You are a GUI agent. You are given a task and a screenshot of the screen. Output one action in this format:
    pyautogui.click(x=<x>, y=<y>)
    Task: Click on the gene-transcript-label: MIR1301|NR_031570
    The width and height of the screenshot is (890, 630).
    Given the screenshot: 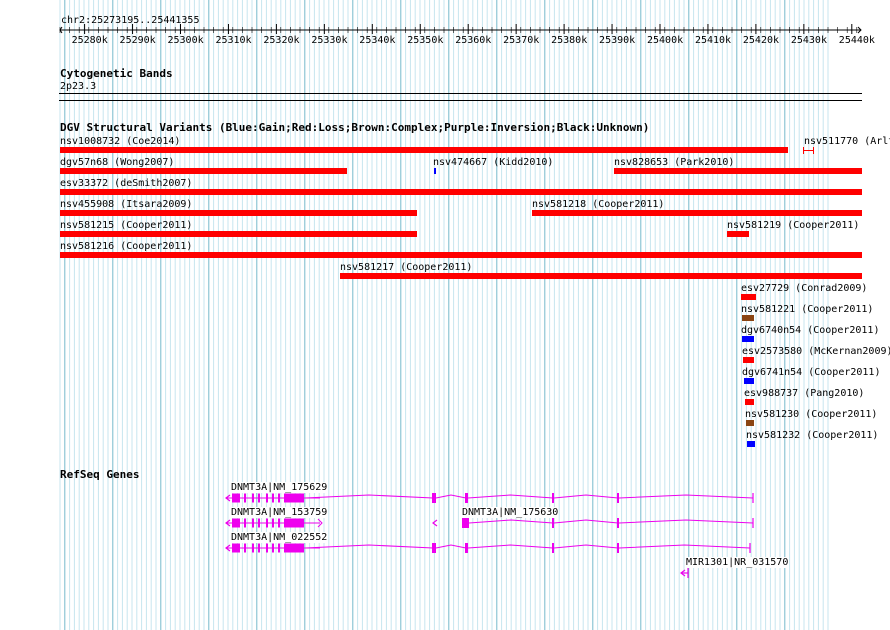 What is the action you would take?
    pyautogui.click(x=737, y=562)
    